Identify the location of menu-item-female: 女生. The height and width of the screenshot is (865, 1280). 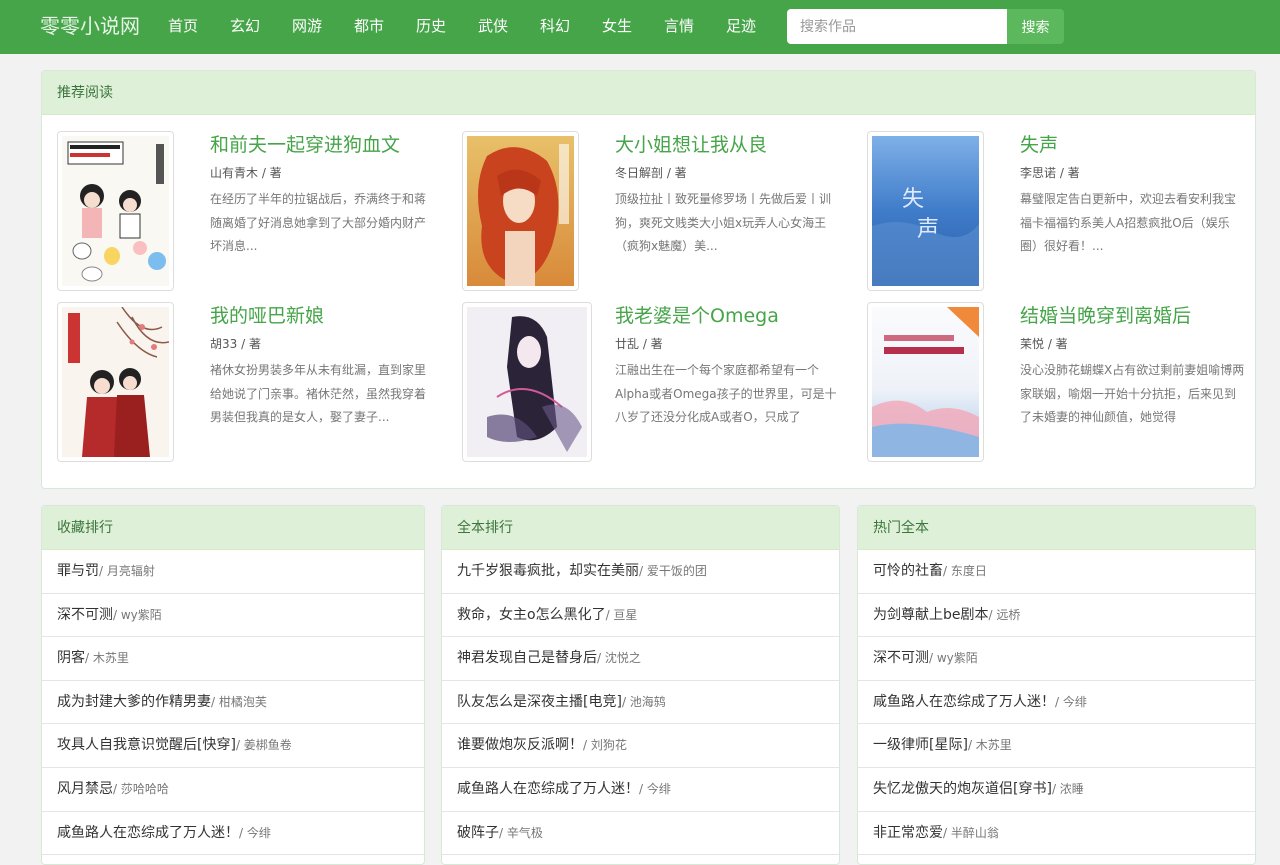
(617, 26).